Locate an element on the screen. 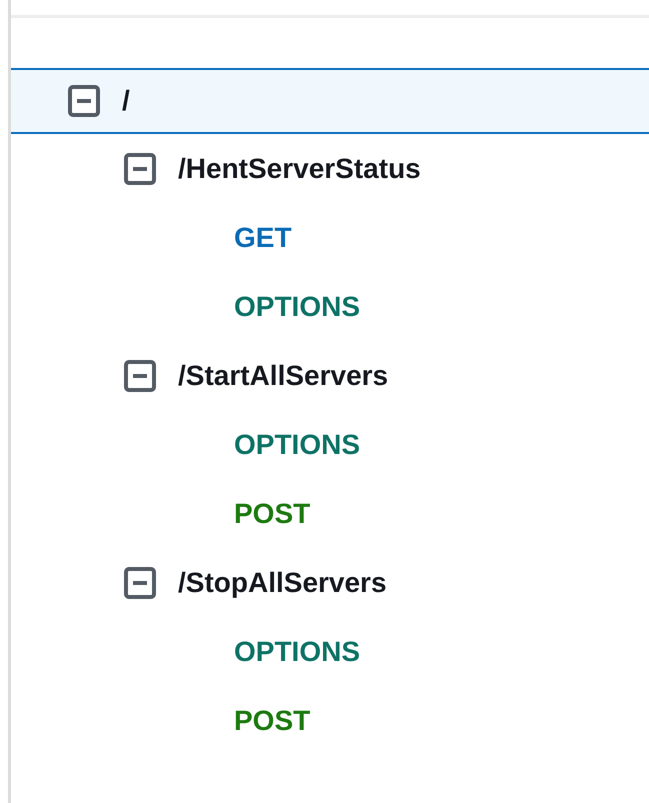 The width and height of the screenshot is (649, 803). resource-row: /HentServerStatus is located at coordinates (330, 168).